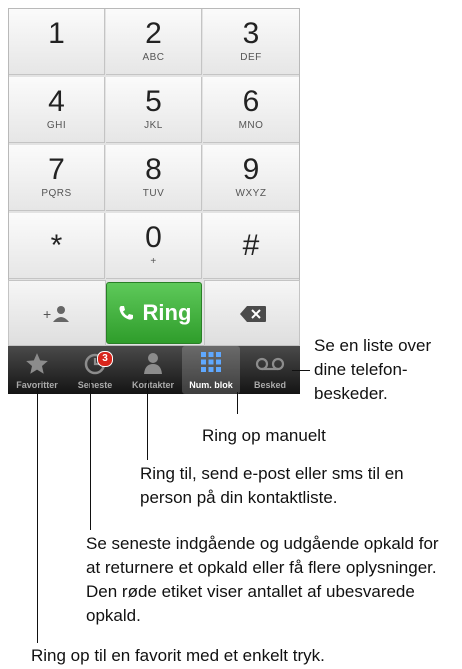  I want to click on callout-keypad: Ring op manuelt, so click(264, 435).